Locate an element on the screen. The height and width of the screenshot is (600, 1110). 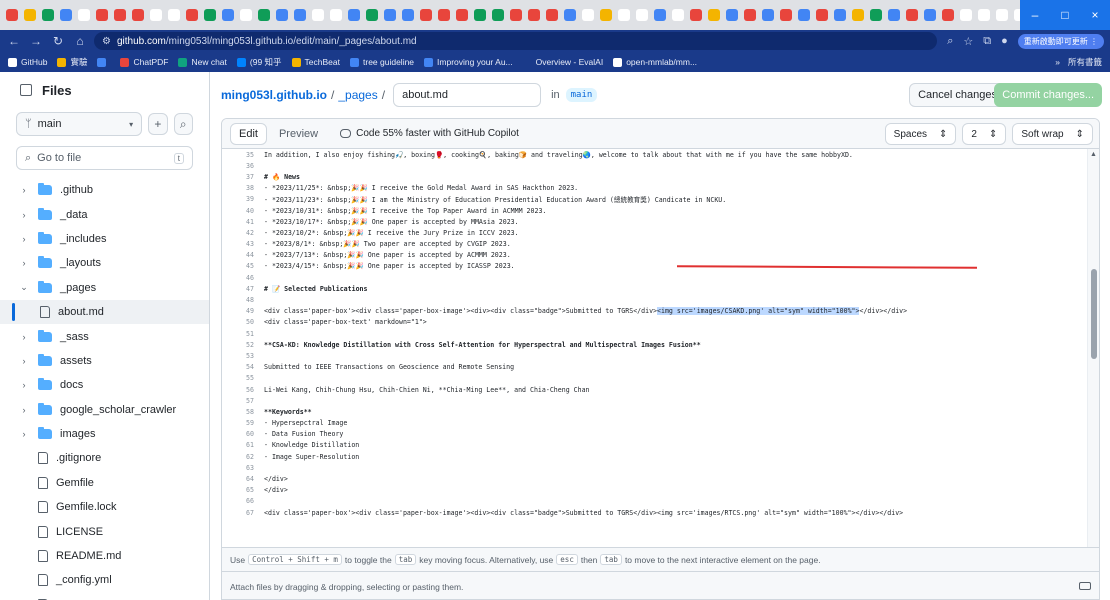
bookmark-star-icon: ☆ is located at coordinates (968, 41).